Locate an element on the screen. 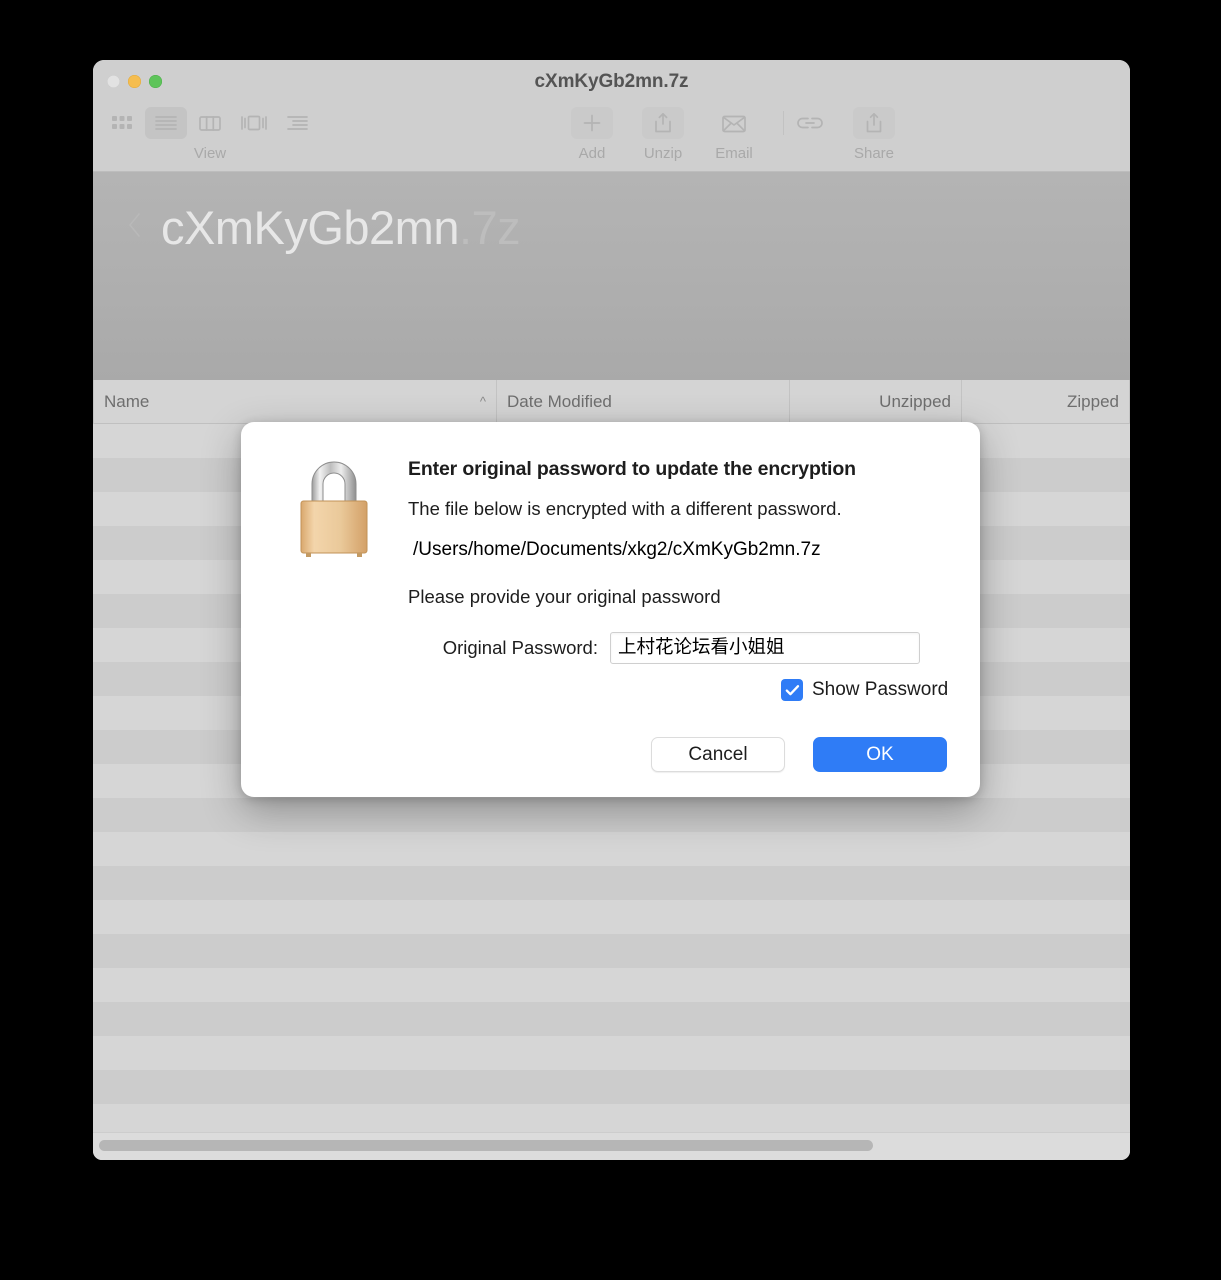 The image size is (1221, 1280). outline-view-icon is located at coordinates (297, 123).